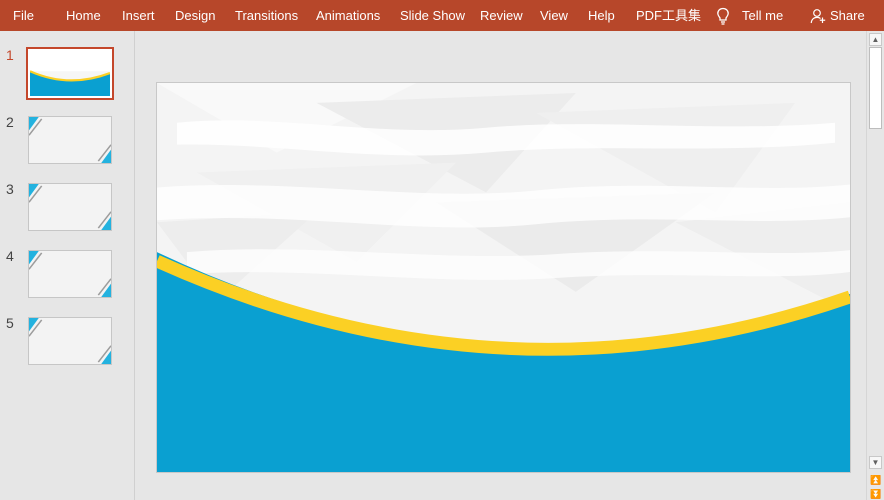 The image size is (884, 500). What do you see at coordinates (554, 15) in the screenshot?
I see `tab-view: View` at bounding box center [554, 15].